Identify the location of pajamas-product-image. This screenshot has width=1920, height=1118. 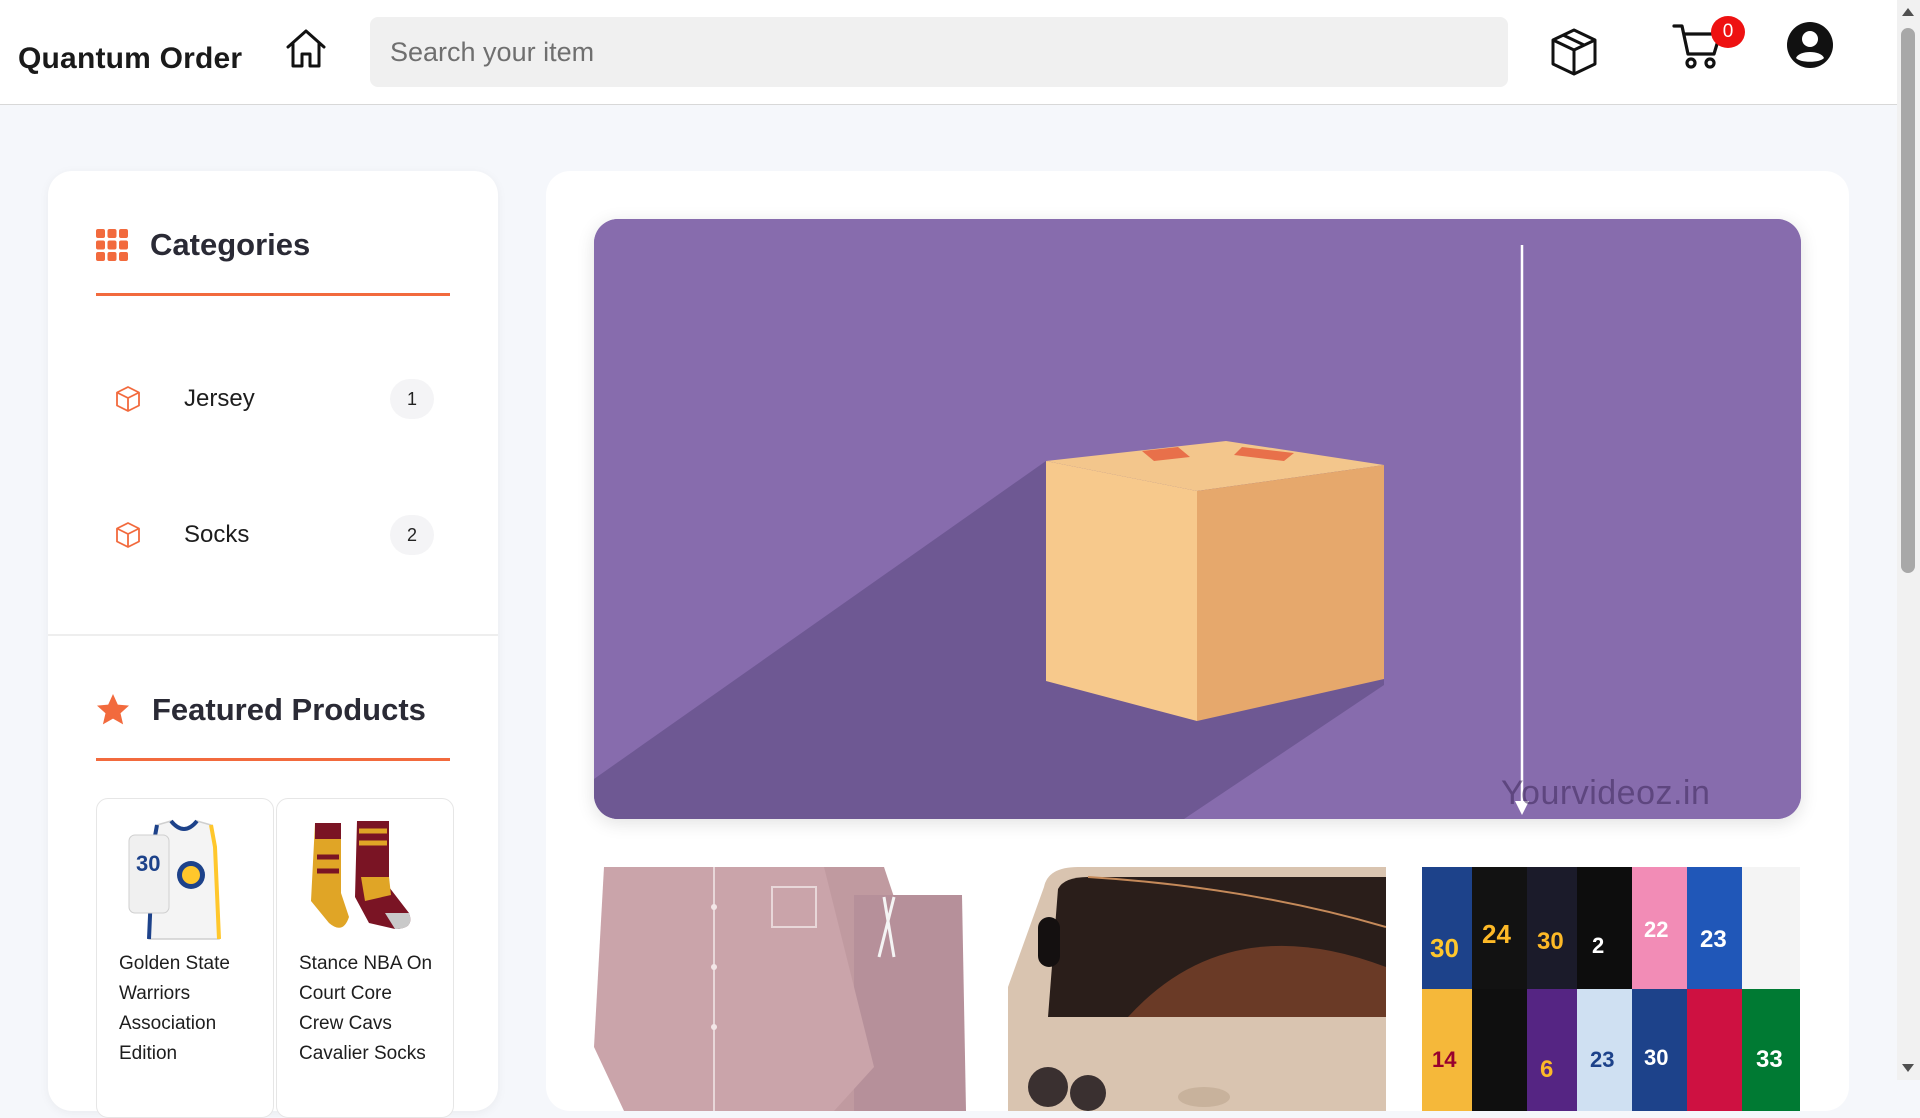
(783, 989).